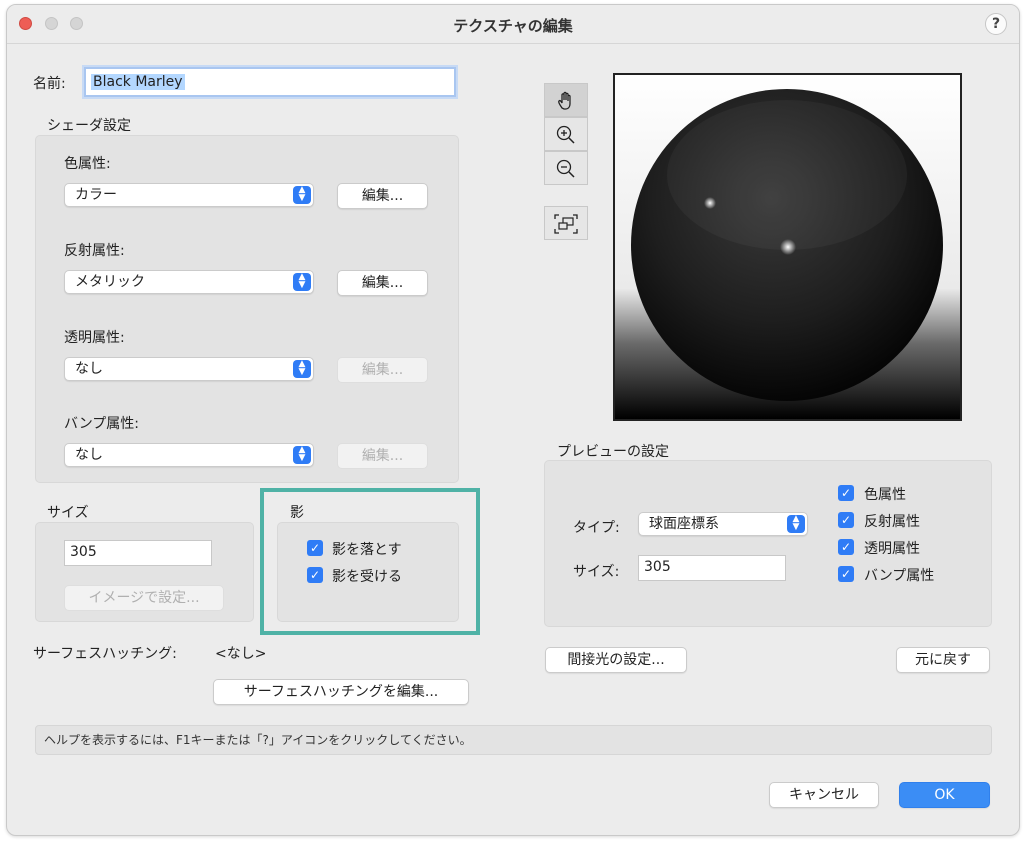 The width and height of the screenshot is (1024, 842). What do you see at coordinates (944, 795) in the screenshot?
I see `ok-button: OK` at bounding box center [944, 795].